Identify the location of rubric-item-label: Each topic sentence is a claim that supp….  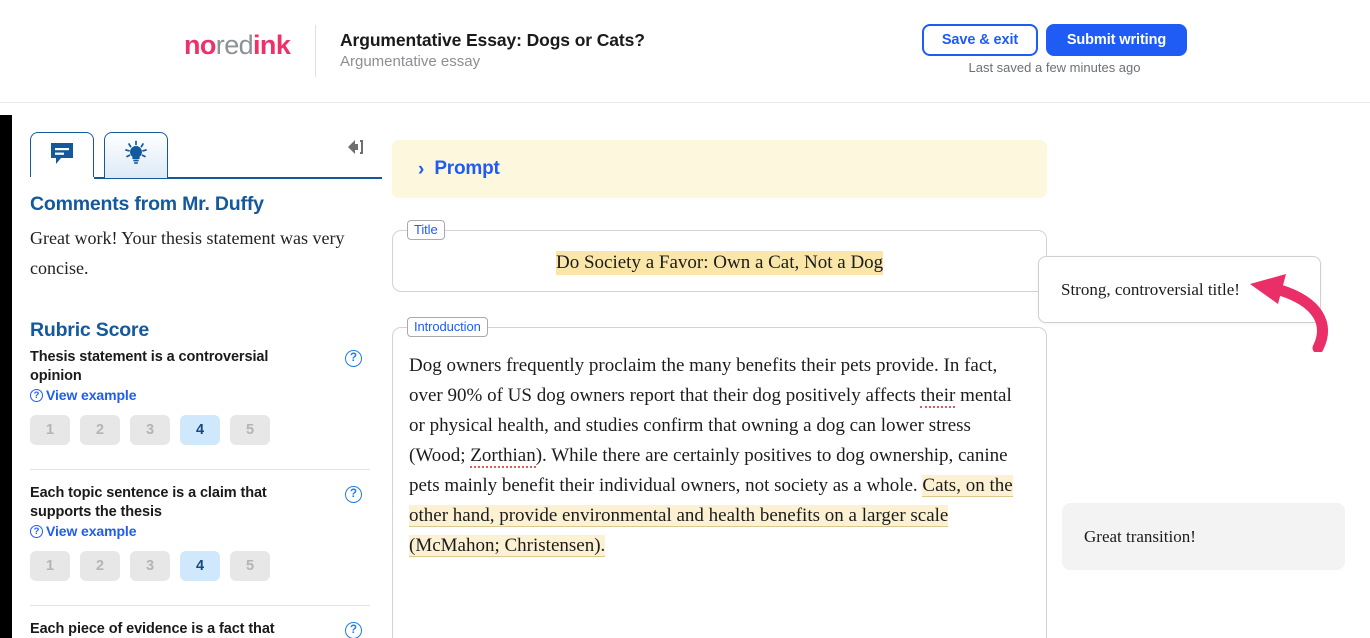
(148, 502).